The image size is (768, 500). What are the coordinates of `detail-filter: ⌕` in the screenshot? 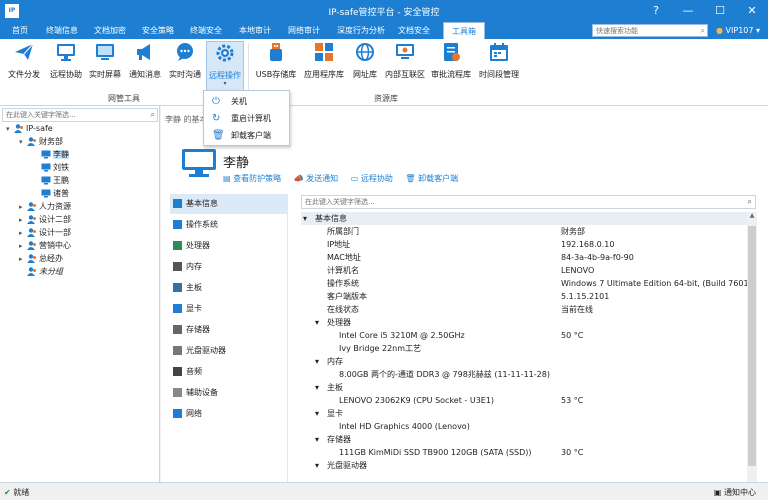 It's located at (528, 202).